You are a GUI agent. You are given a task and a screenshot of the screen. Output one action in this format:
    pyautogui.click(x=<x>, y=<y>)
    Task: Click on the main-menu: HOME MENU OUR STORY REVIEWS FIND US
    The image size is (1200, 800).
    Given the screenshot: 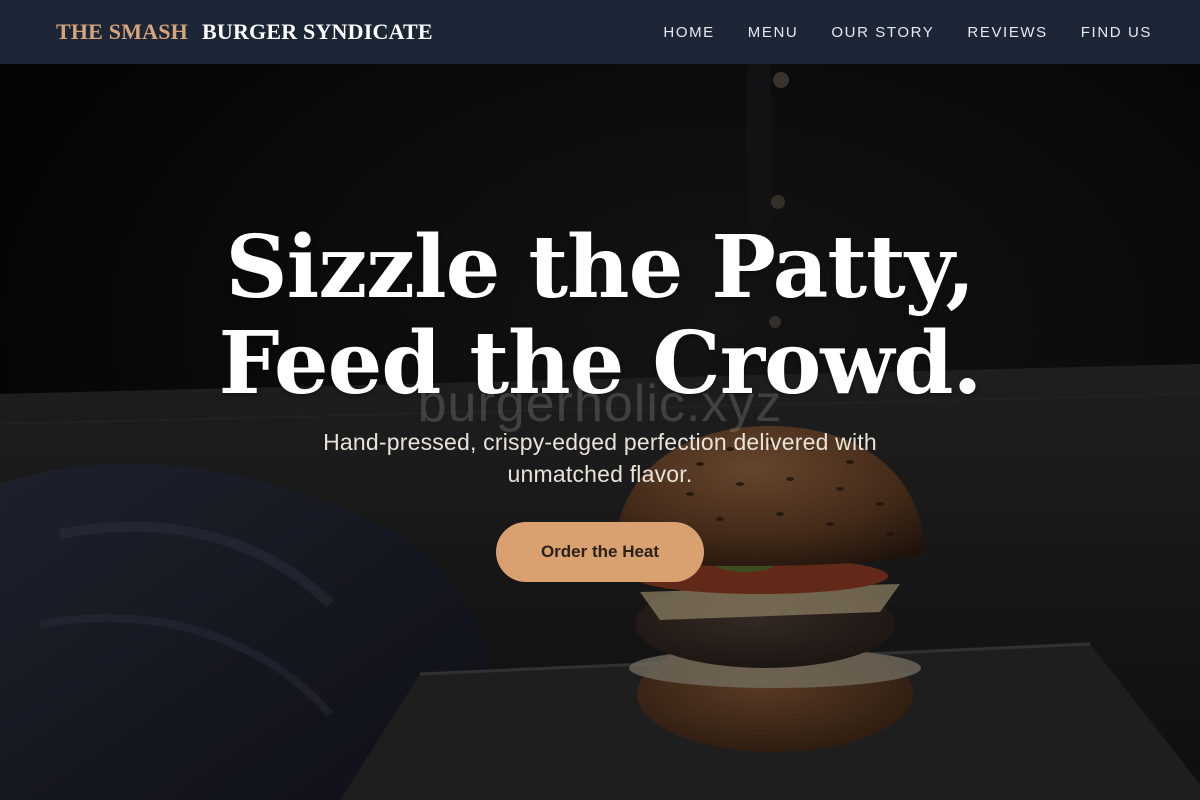 What is the action you would take?
    pyautogui.click(x=907, y=32)
    